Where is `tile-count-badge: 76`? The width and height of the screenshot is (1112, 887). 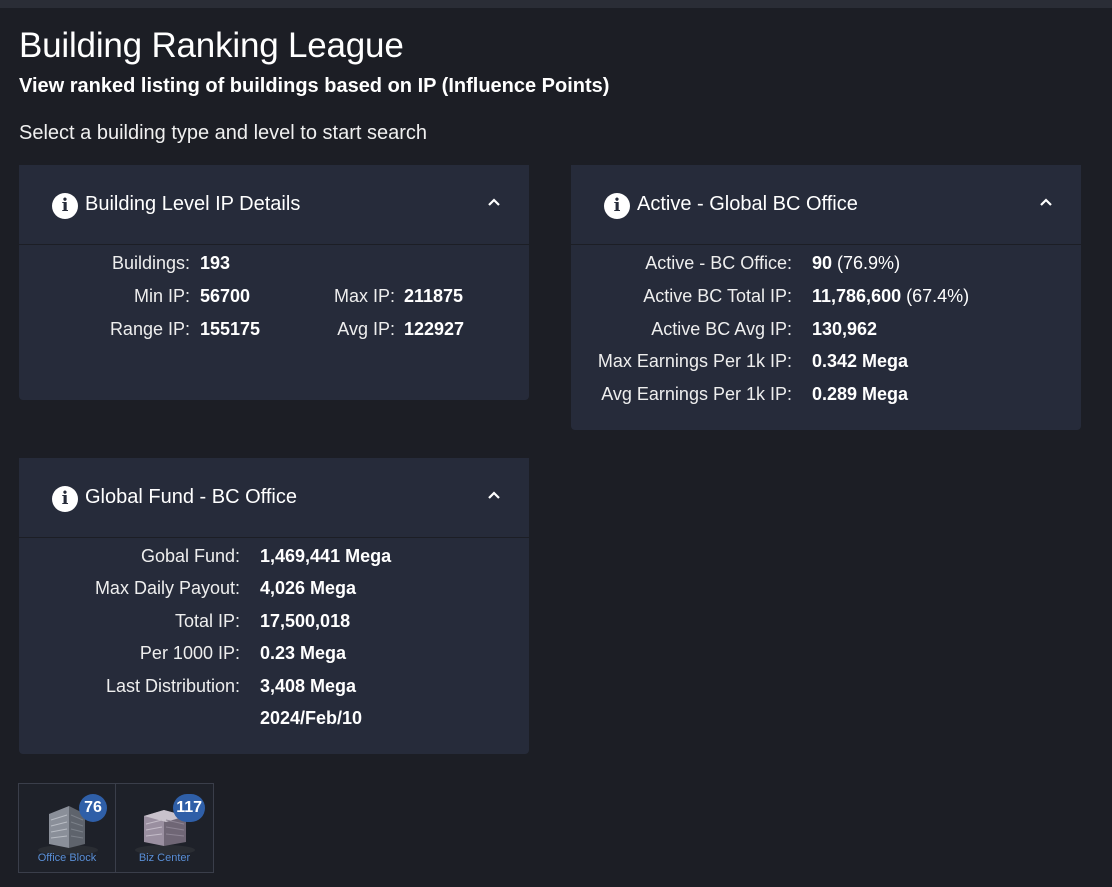 tile-count-badge: 76 is located at coordinates (93, 808).